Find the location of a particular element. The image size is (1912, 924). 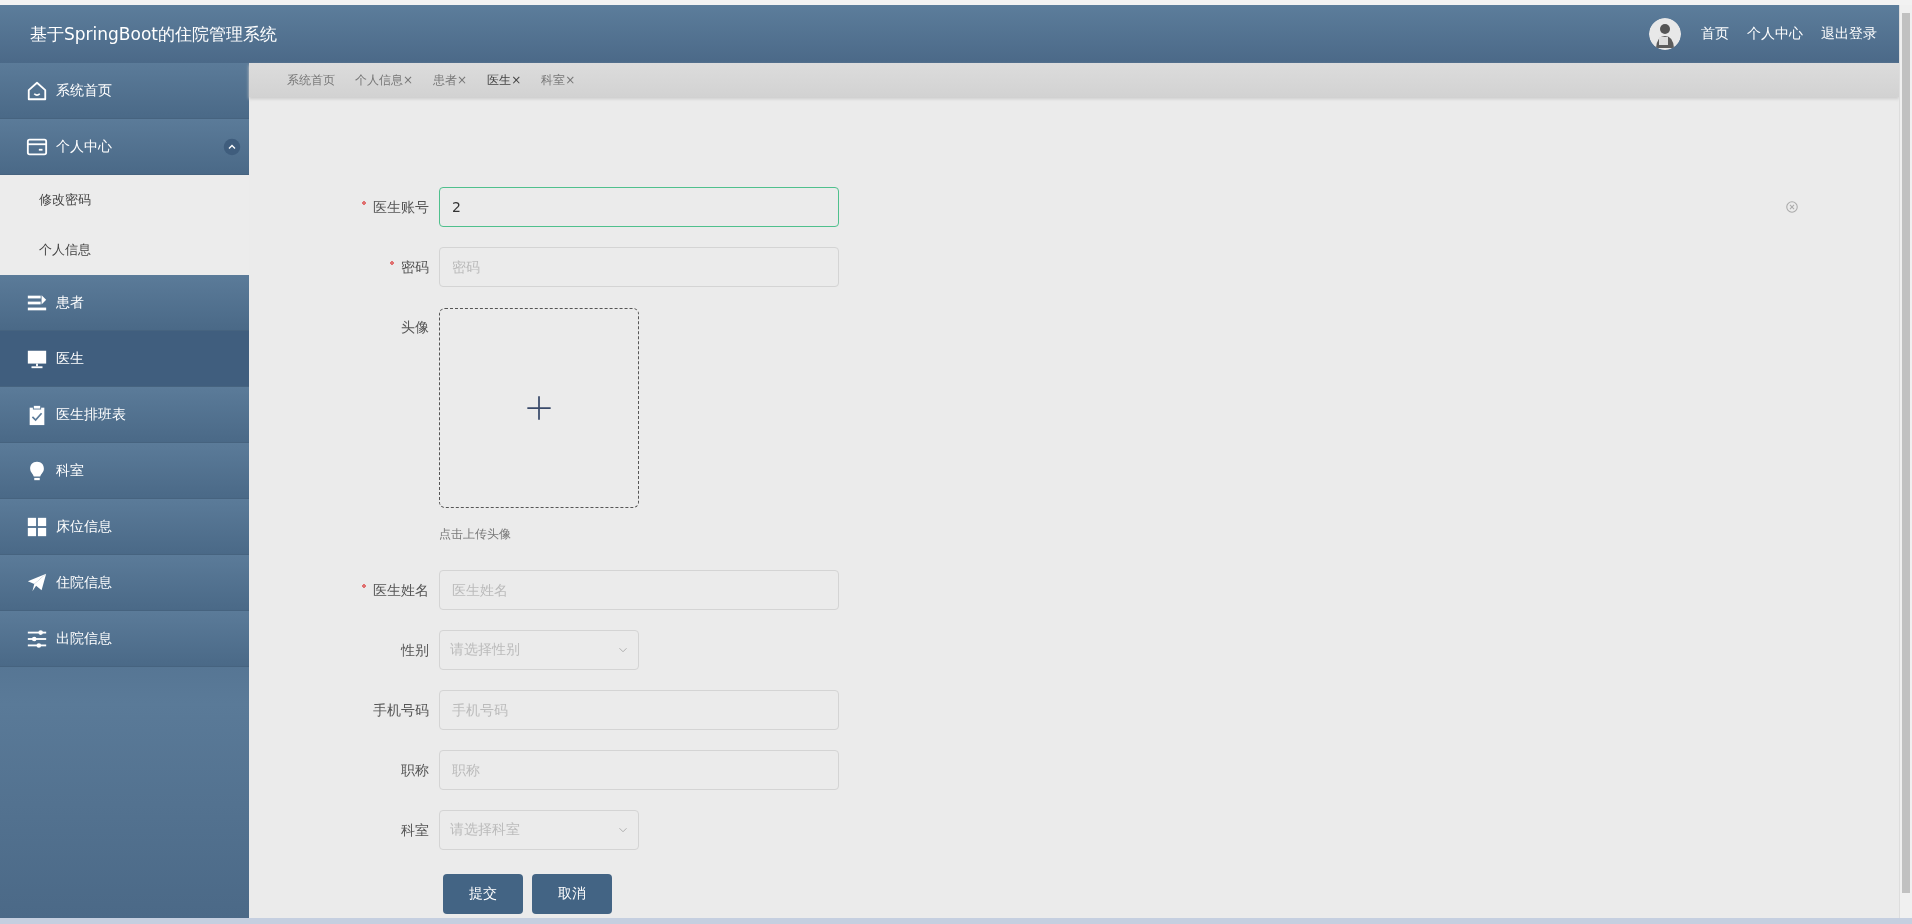

upload-hint: 点击上传头像 is located at coordinates (475, 534).